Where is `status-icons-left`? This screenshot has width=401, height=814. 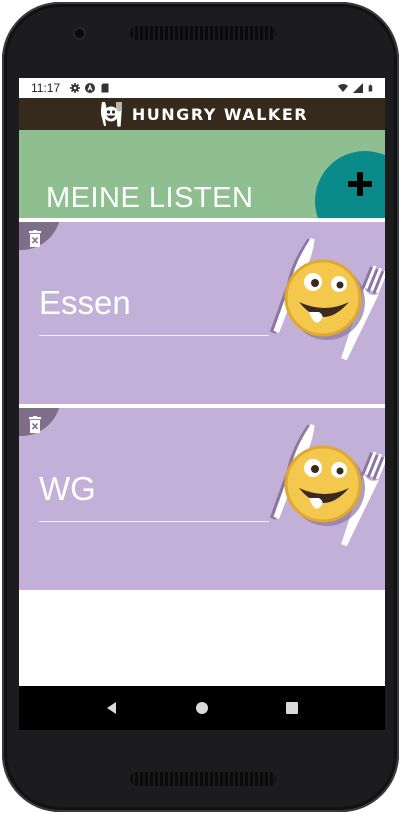 status-icons-left is located at coordinates (90, 88).